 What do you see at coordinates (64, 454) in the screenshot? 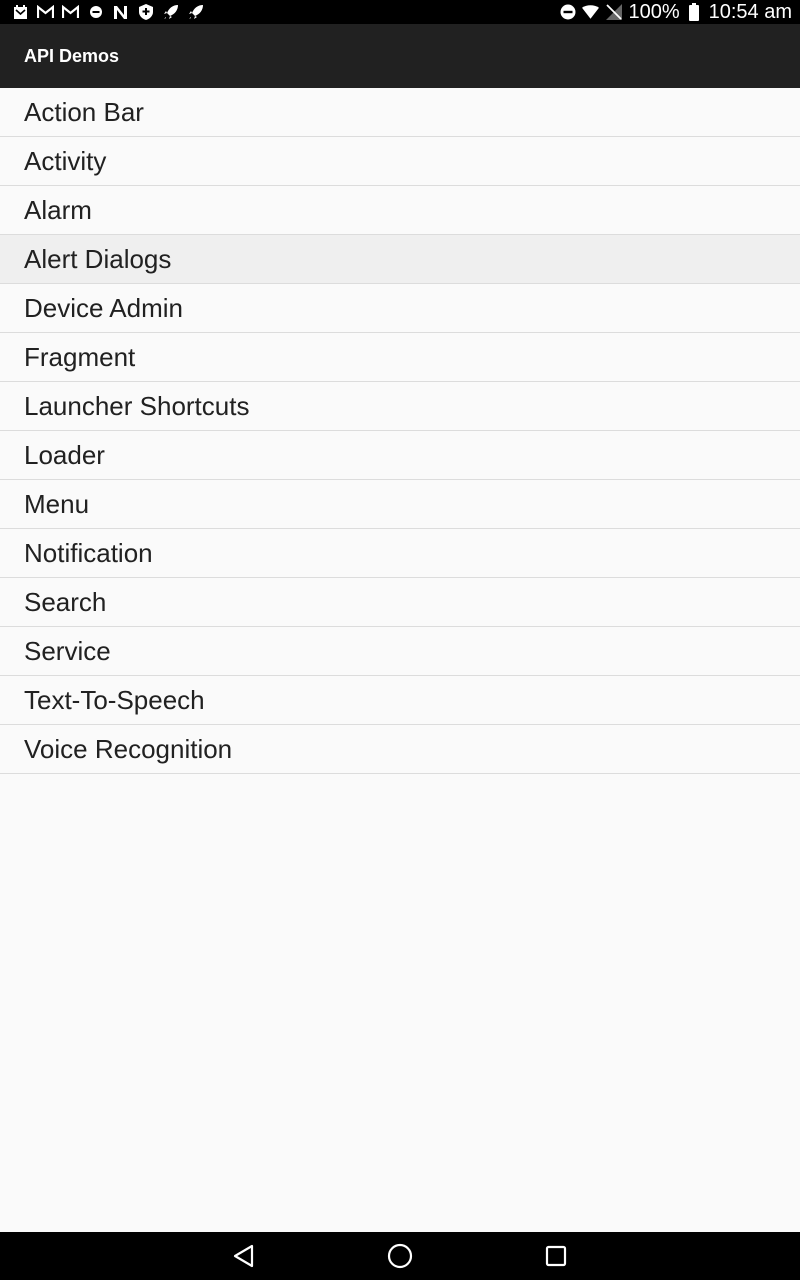
I see `list-item-label: Loader` at bounding box center [64, 454].